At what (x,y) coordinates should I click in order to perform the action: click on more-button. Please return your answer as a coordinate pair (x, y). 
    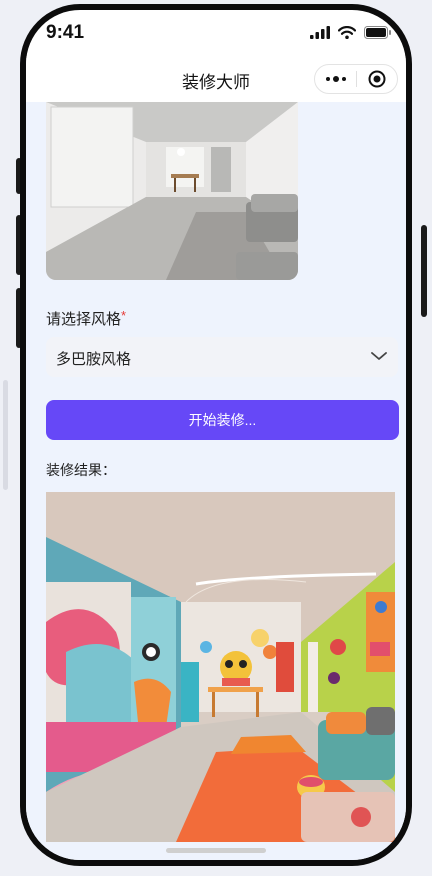
    Looking at the image, I should click on (335, 79).